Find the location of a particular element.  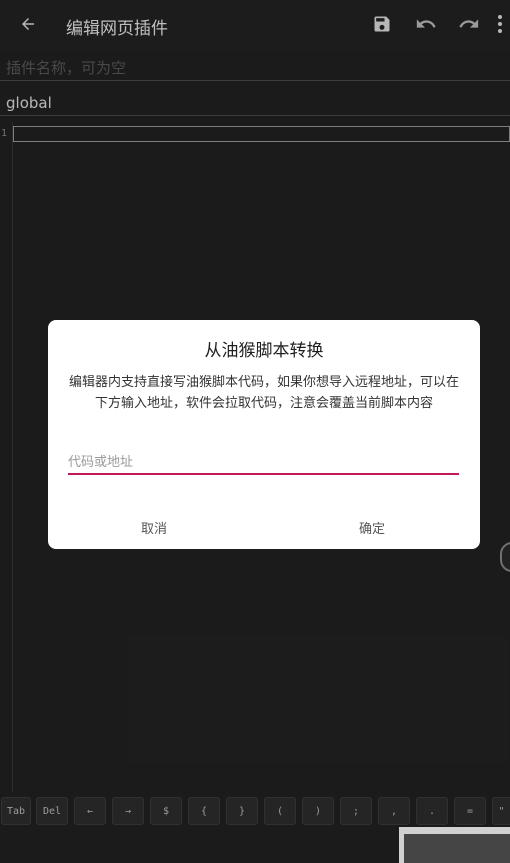

dialog-title: 从油猴脚本转换 is located at coordinates (264, 351).